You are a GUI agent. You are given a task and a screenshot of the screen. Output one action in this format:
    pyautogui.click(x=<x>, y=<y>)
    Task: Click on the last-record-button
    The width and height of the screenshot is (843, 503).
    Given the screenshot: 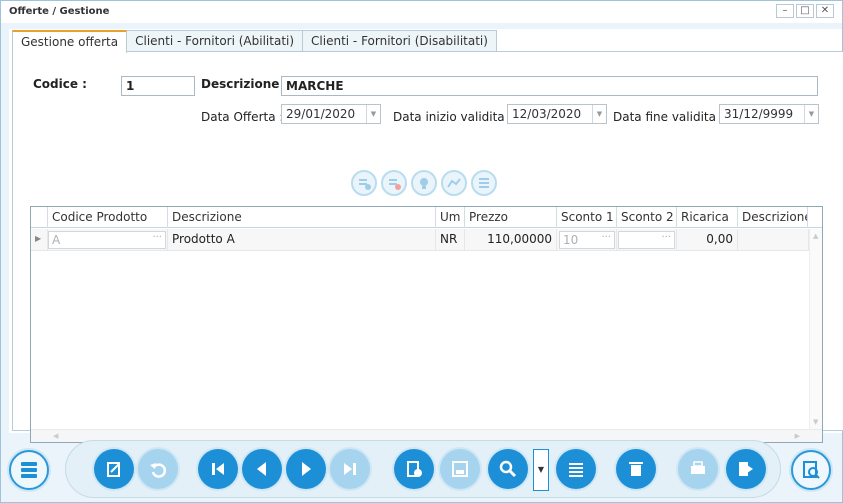 What is the action you would take?
    pyautogui.click(x=350, y=469)
    